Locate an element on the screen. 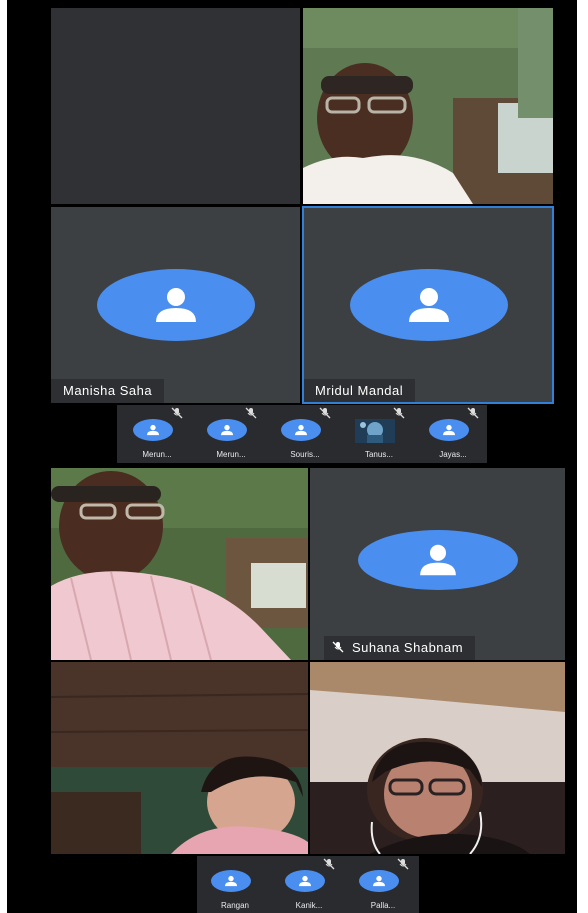 This screenshot has width=588, height=913. participant-name: Manisha Saha is located at coordinates (108, 391).